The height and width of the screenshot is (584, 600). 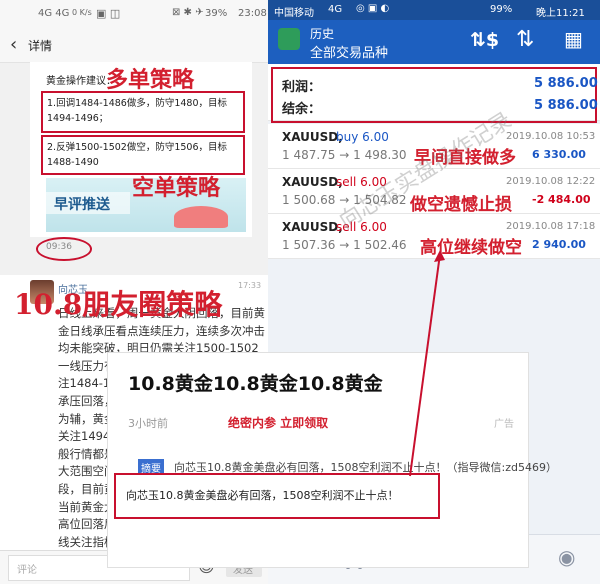 I want to click on short-strategy-annotation: 空单策略, so click(x=176, y=188).